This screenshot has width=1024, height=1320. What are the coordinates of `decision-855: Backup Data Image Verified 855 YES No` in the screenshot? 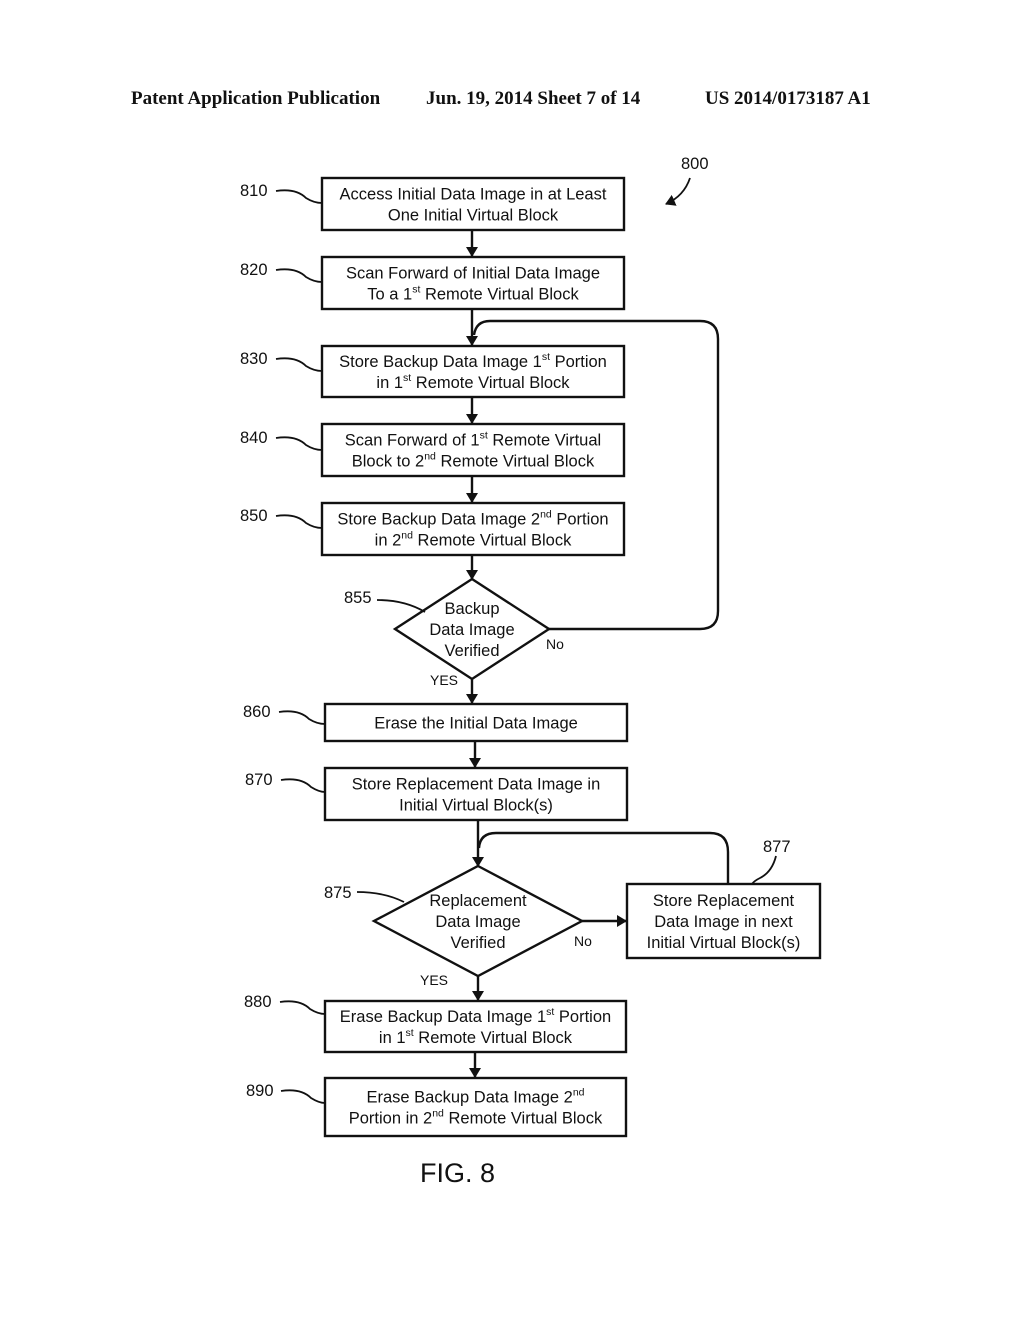 It's located at (454, 632).